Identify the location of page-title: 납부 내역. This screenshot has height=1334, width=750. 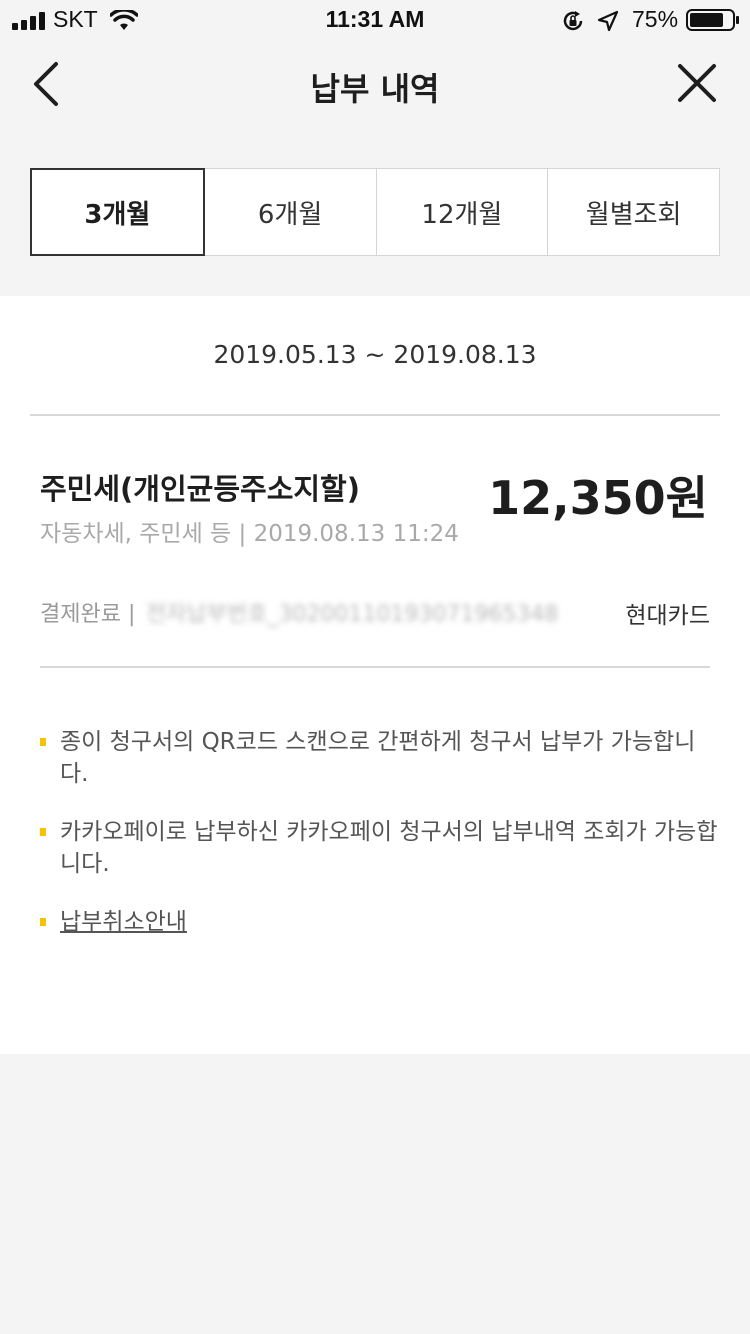
(375, 89).